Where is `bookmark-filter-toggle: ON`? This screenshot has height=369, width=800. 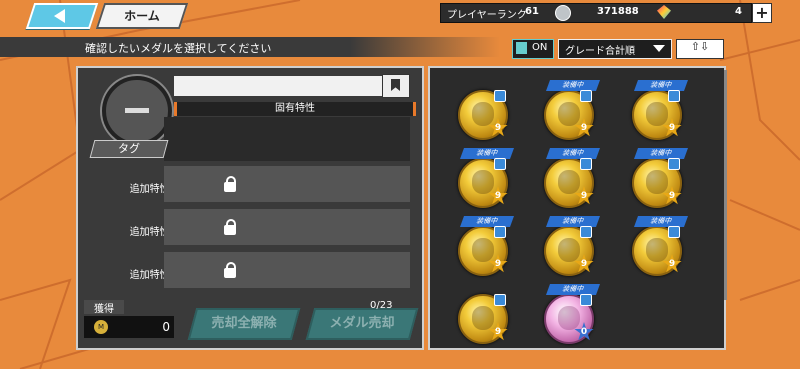
bookmark-filter-toggle: ON is located at coordinates (533, 49).